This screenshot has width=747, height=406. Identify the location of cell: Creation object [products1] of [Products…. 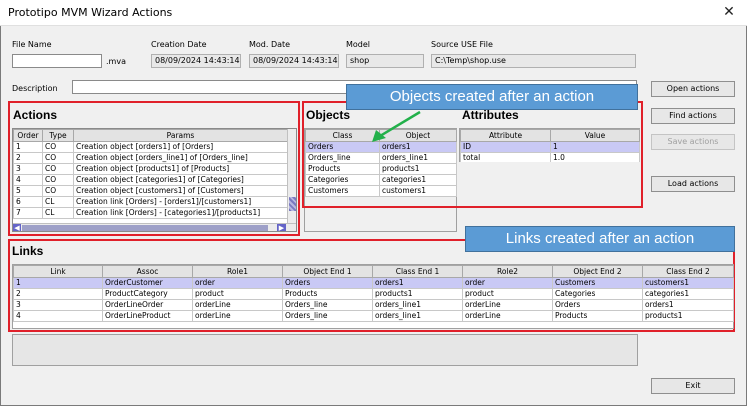
(180, 169).